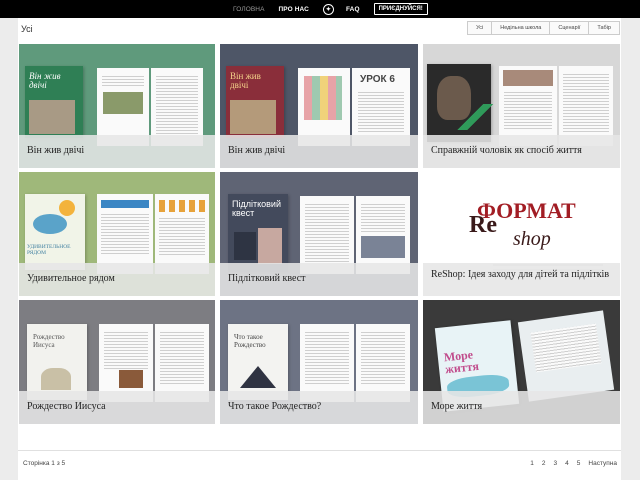 The width and height of the screenshot is (640, 480). I want to click on product-title: Справжній чоловік як спосіб життя, so click(521, 151).